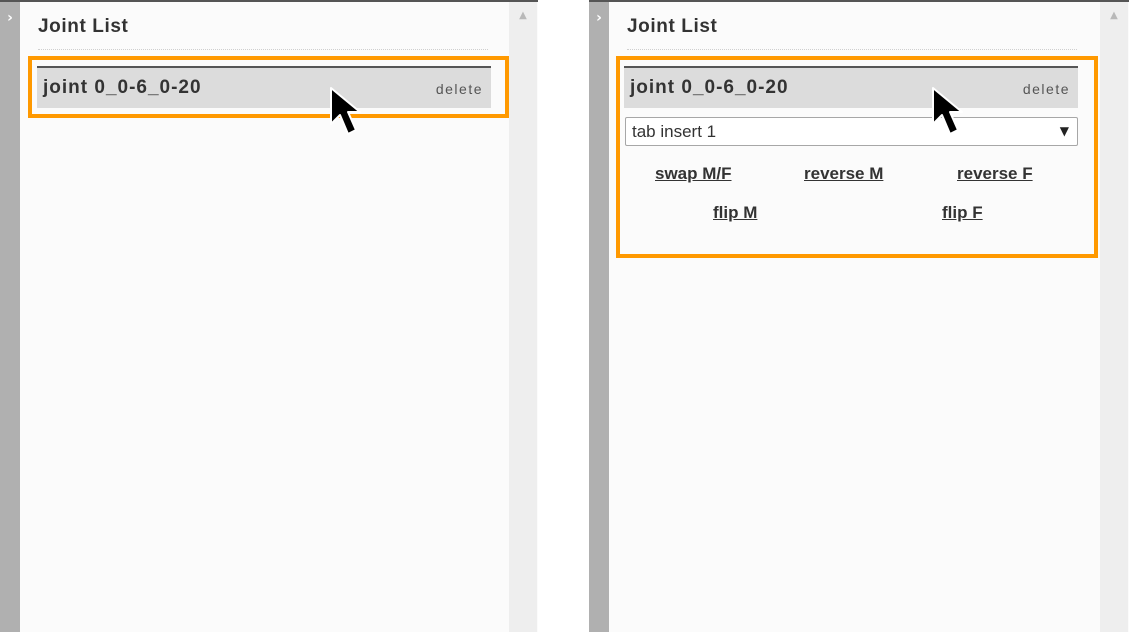  What do you see at coordinates (962, 213) in the screenshot?
I see `flip-f-link: flip F` at bounding box center [962, 213].